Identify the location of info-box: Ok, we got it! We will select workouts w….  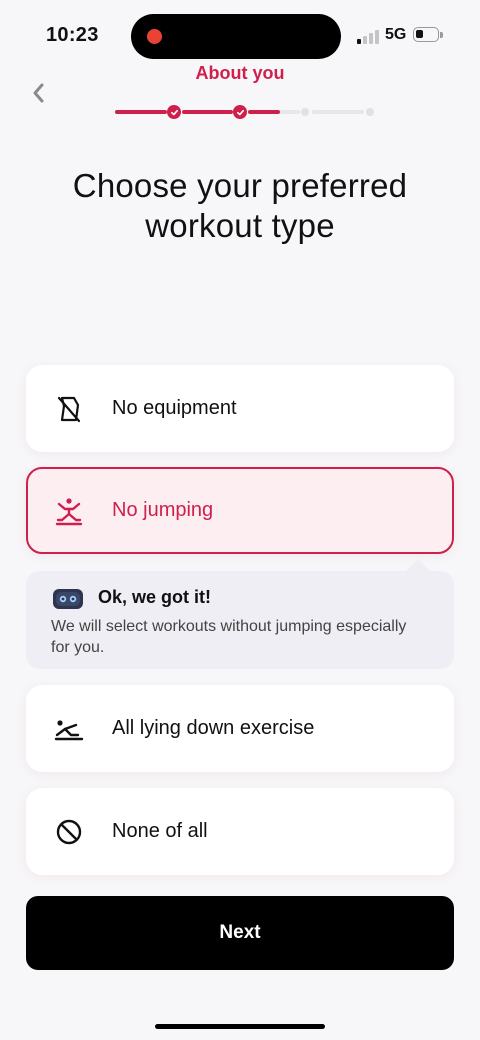
(240, 614).